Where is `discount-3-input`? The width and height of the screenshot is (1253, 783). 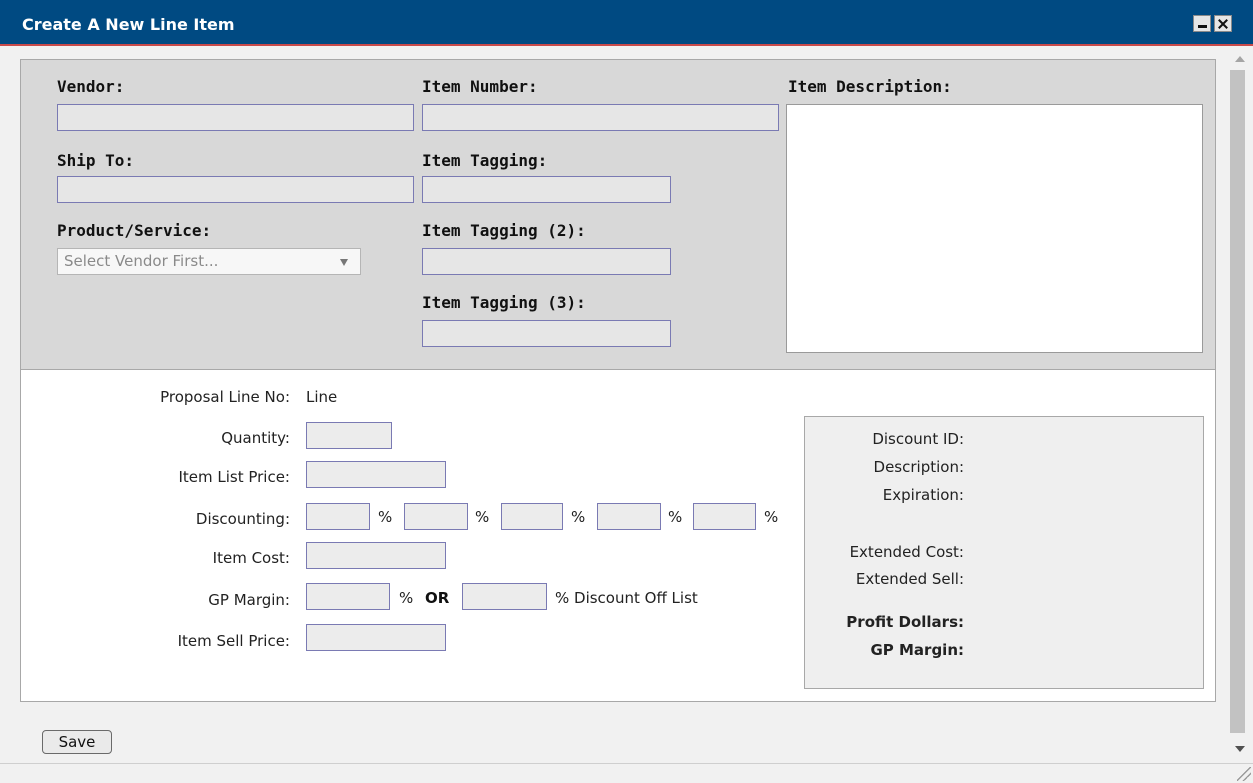 discount-3-input is located at coordinates (532, 516).